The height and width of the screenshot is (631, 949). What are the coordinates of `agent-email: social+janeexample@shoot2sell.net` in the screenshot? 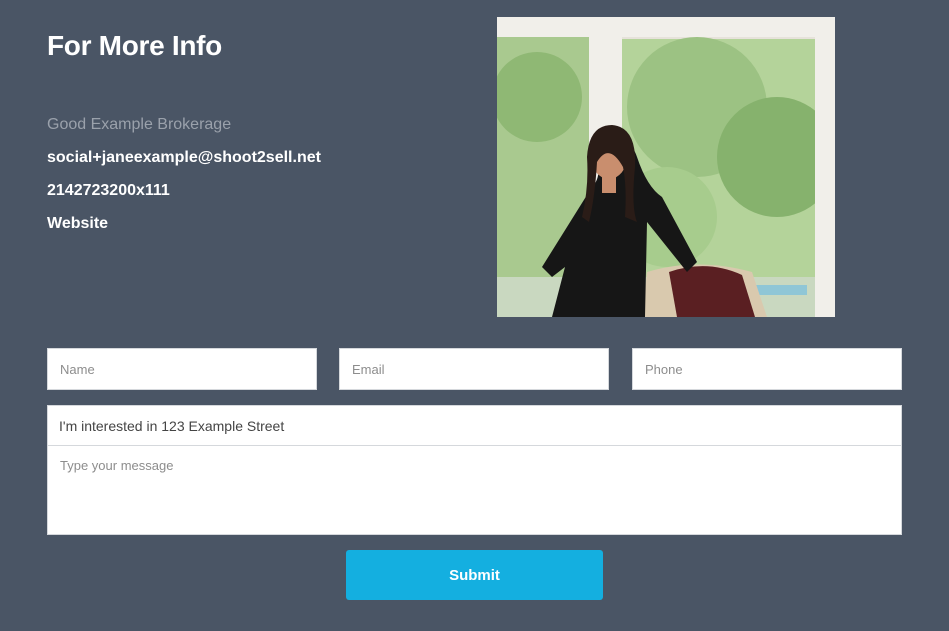 It's located at (184, 158).